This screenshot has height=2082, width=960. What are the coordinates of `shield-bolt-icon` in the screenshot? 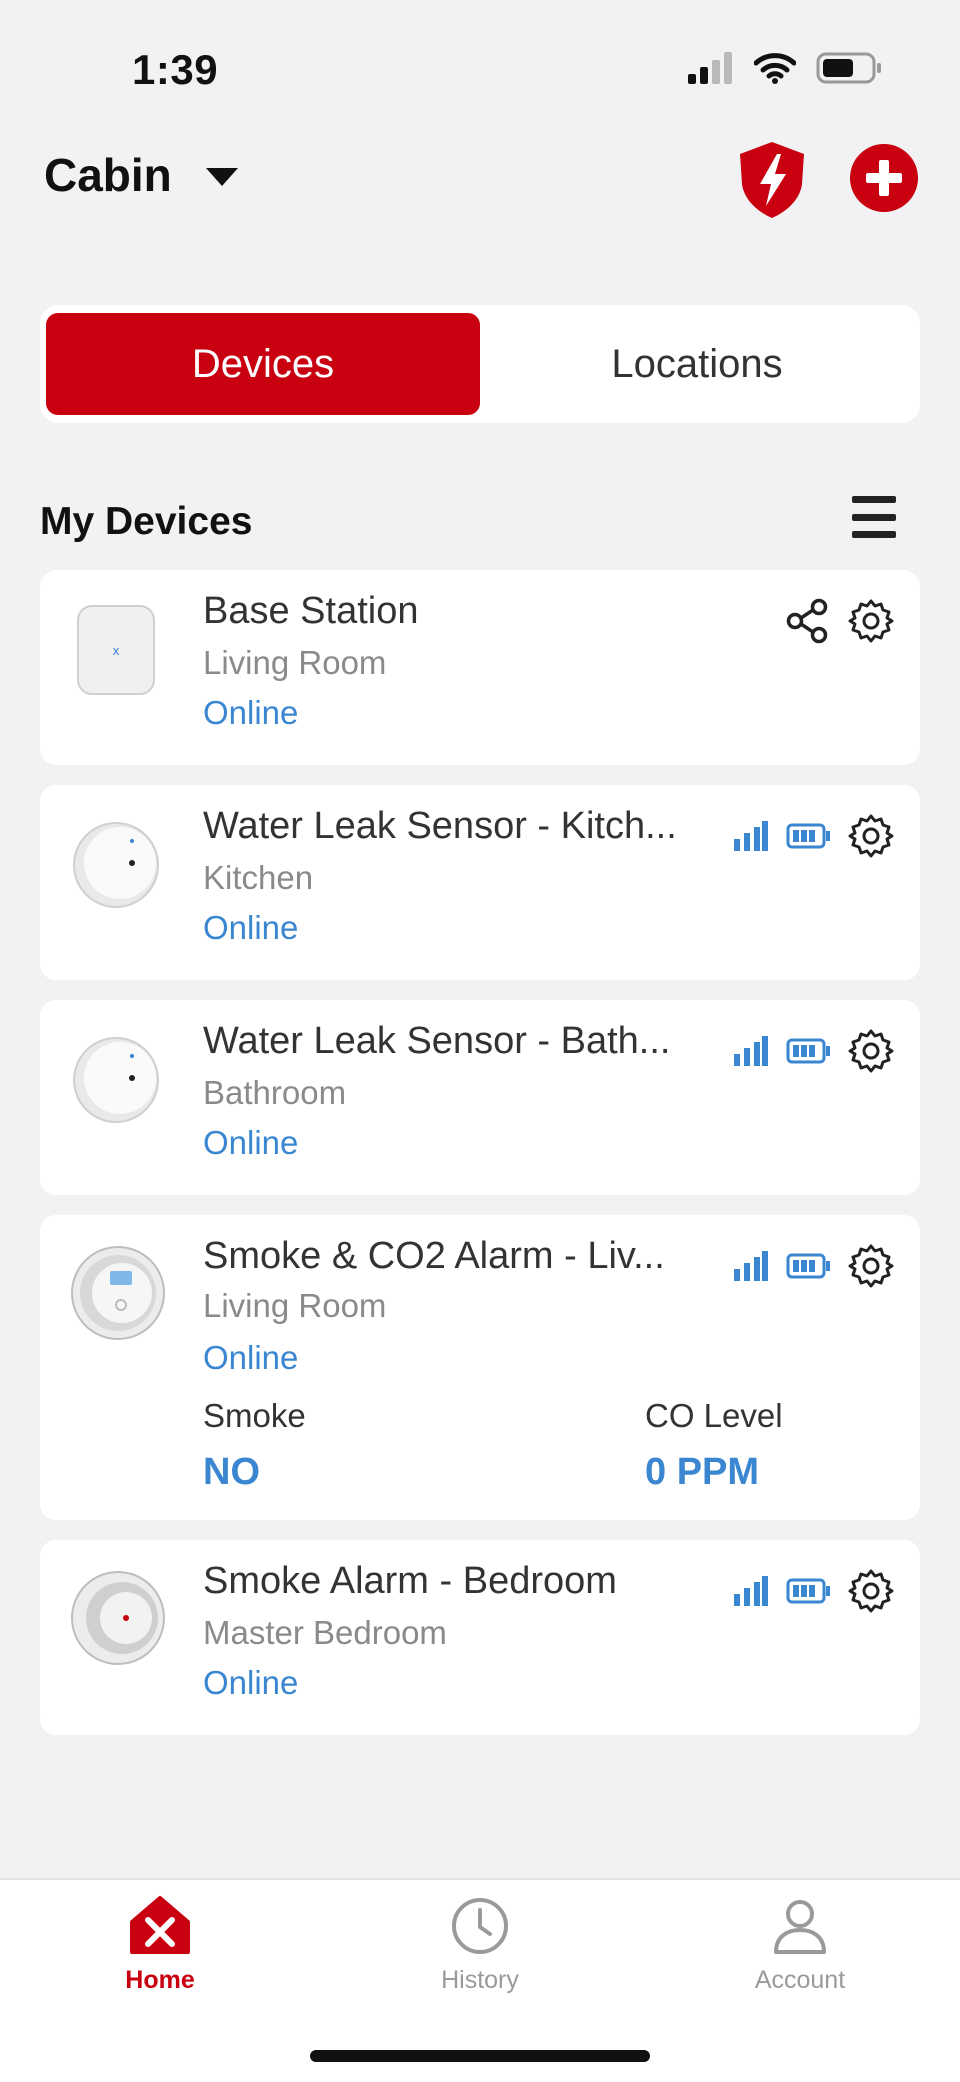 It's located at (772, 180).